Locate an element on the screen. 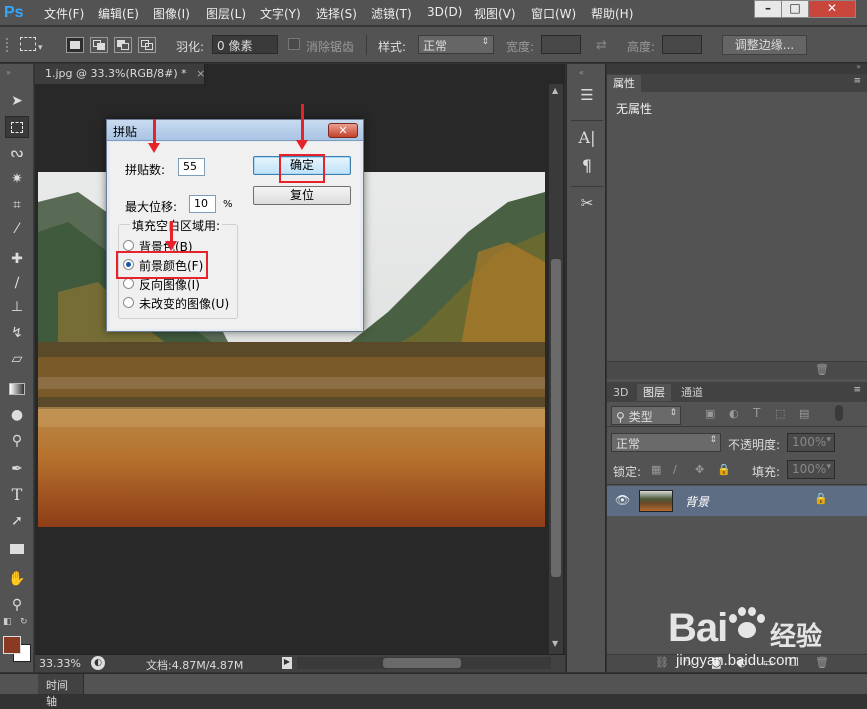  history-brush-icon: ↯ is located at coordinates (17, 333).